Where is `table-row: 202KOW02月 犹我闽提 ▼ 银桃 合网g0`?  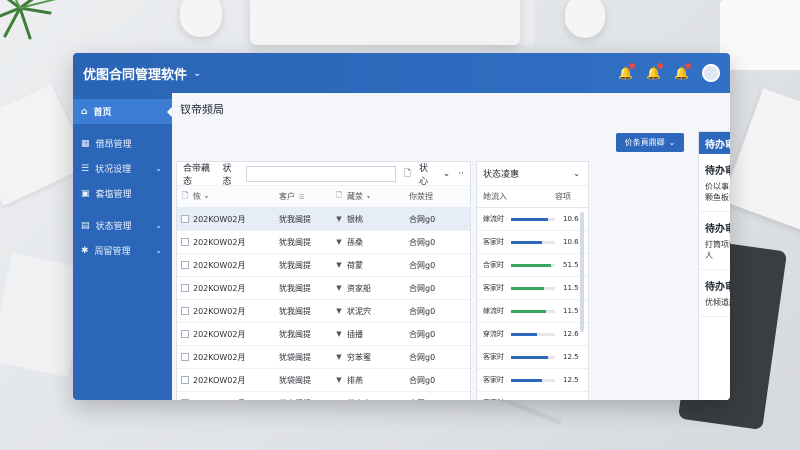
table-row: 202KOW02月 犹我闽提 ▼ 银桃 合网g0 is located at coordinates (323, 219).